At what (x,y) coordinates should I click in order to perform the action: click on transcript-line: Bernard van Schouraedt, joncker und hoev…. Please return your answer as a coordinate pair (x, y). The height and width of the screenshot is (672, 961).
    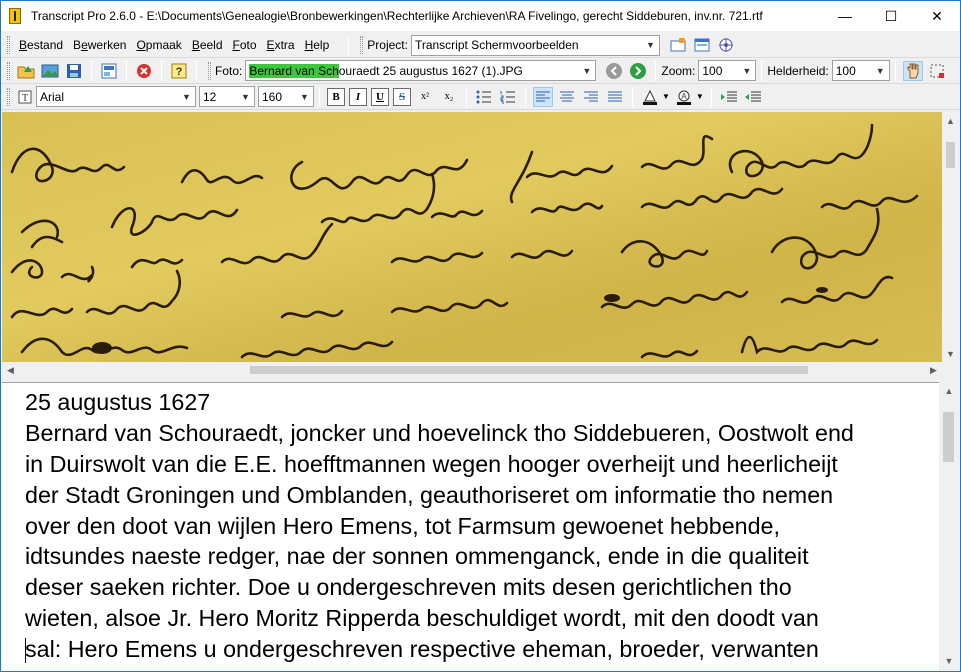
    Looking at the image, I should click on (439, 433).